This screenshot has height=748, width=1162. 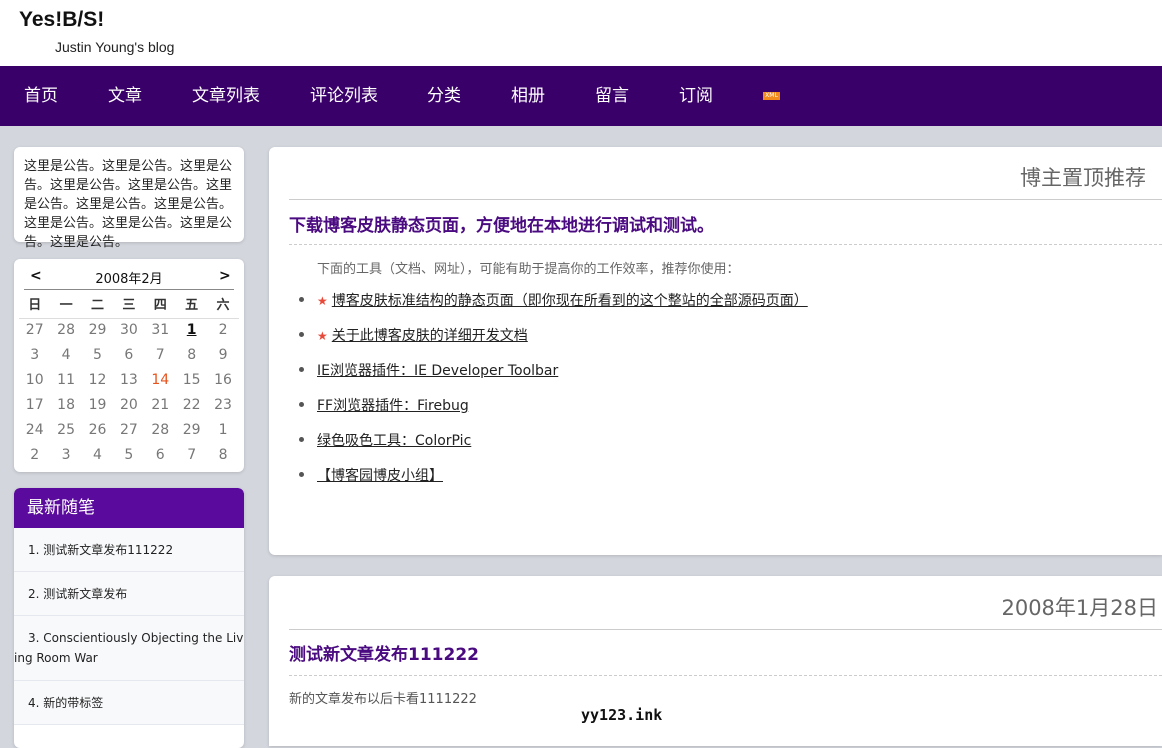 I want to click on xml-feed-icon: XML, so click(x=771, y=96).